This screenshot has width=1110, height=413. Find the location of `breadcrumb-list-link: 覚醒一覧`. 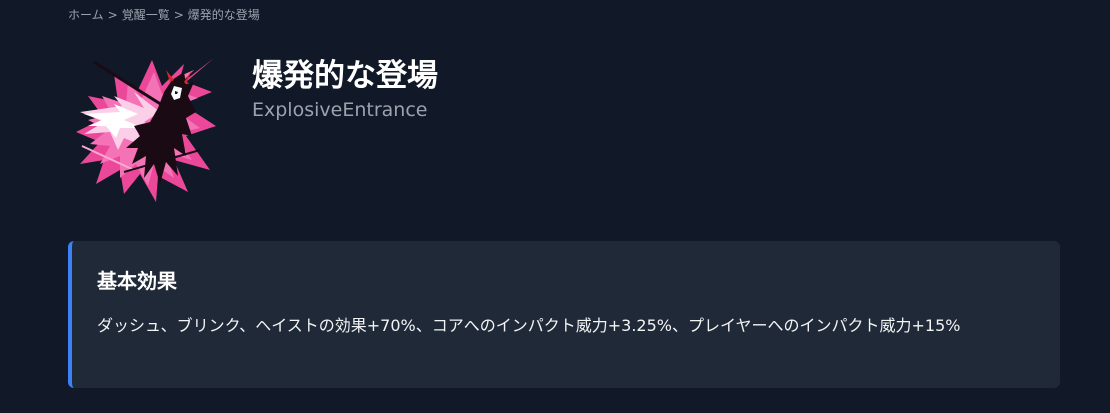

breadcrumb-list-link: 覚醒一覧 is located at coordinates (146, 14).